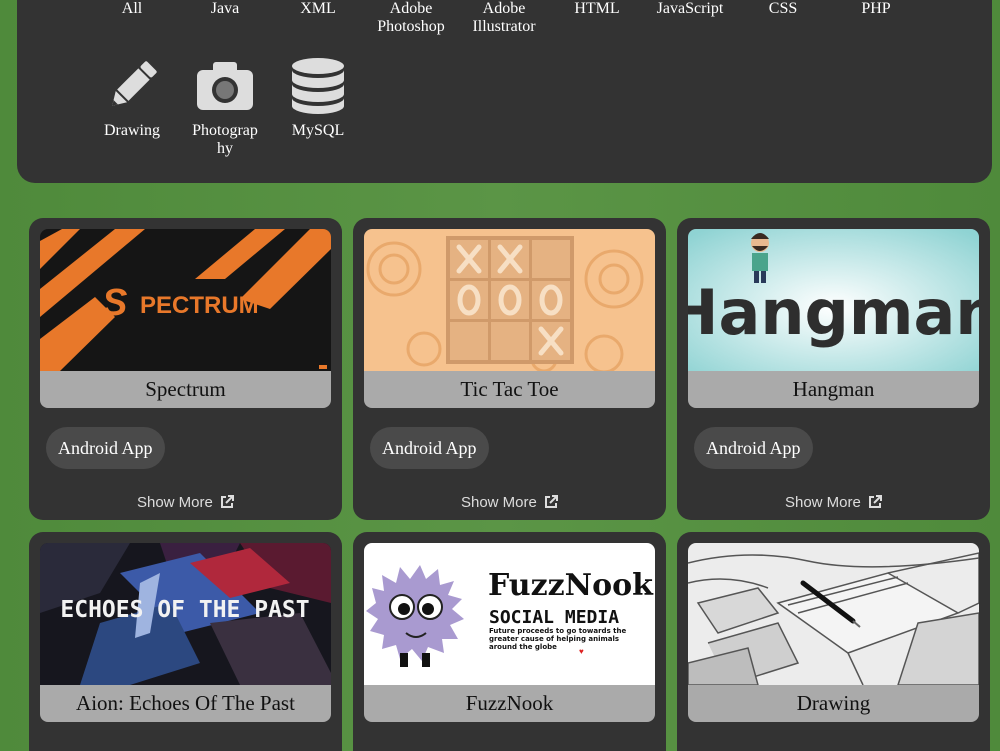  I want to click on spectrum-logo-text: PECTRUM, so click(199, 305).